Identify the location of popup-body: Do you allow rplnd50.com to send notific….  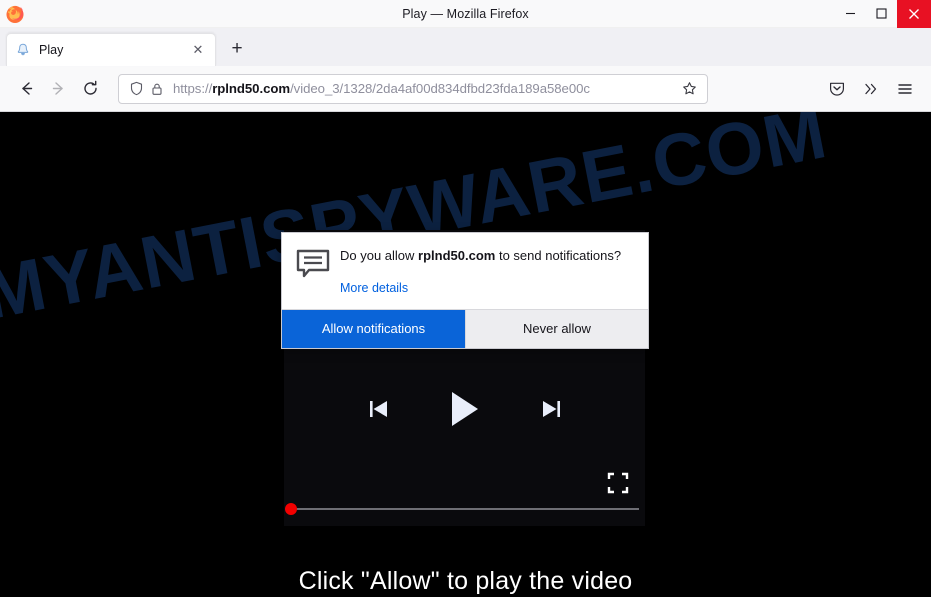
(465, 271).